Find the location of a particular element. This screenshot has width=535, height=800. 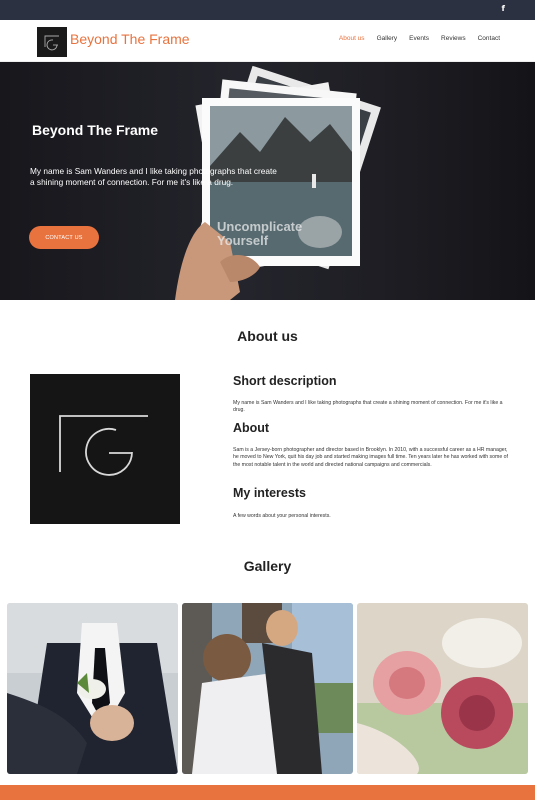

nav-reviews: Reviews is located at coordinates (453, 38).